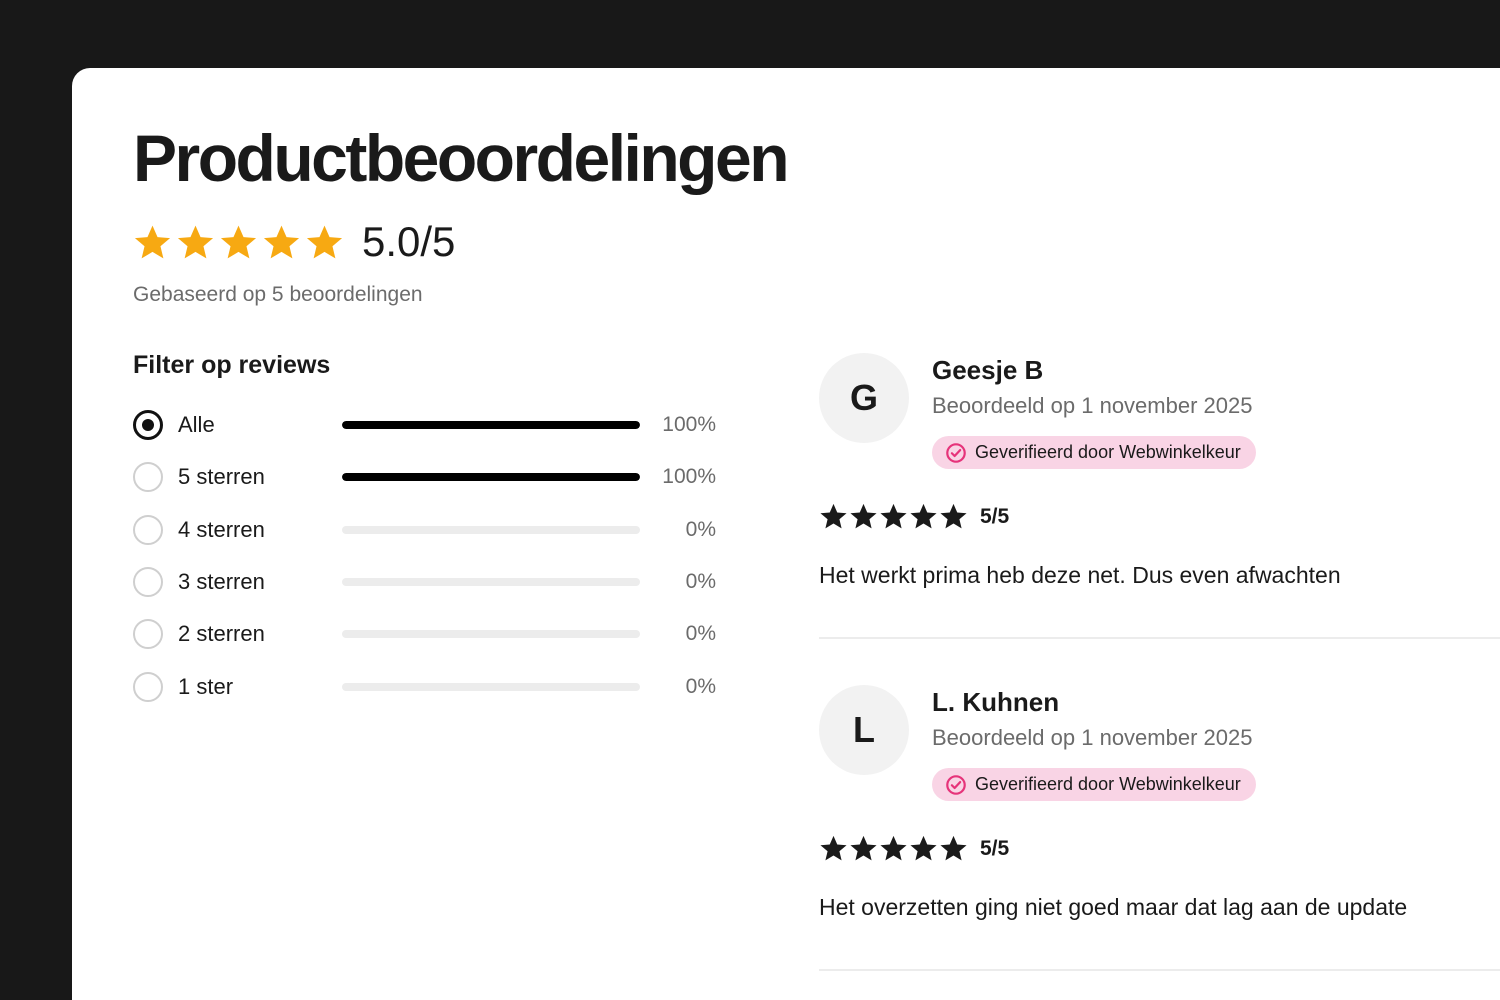 The image size is (1500, 1000). I want to click on overall-score: 5.0/5, so click(409, 241).